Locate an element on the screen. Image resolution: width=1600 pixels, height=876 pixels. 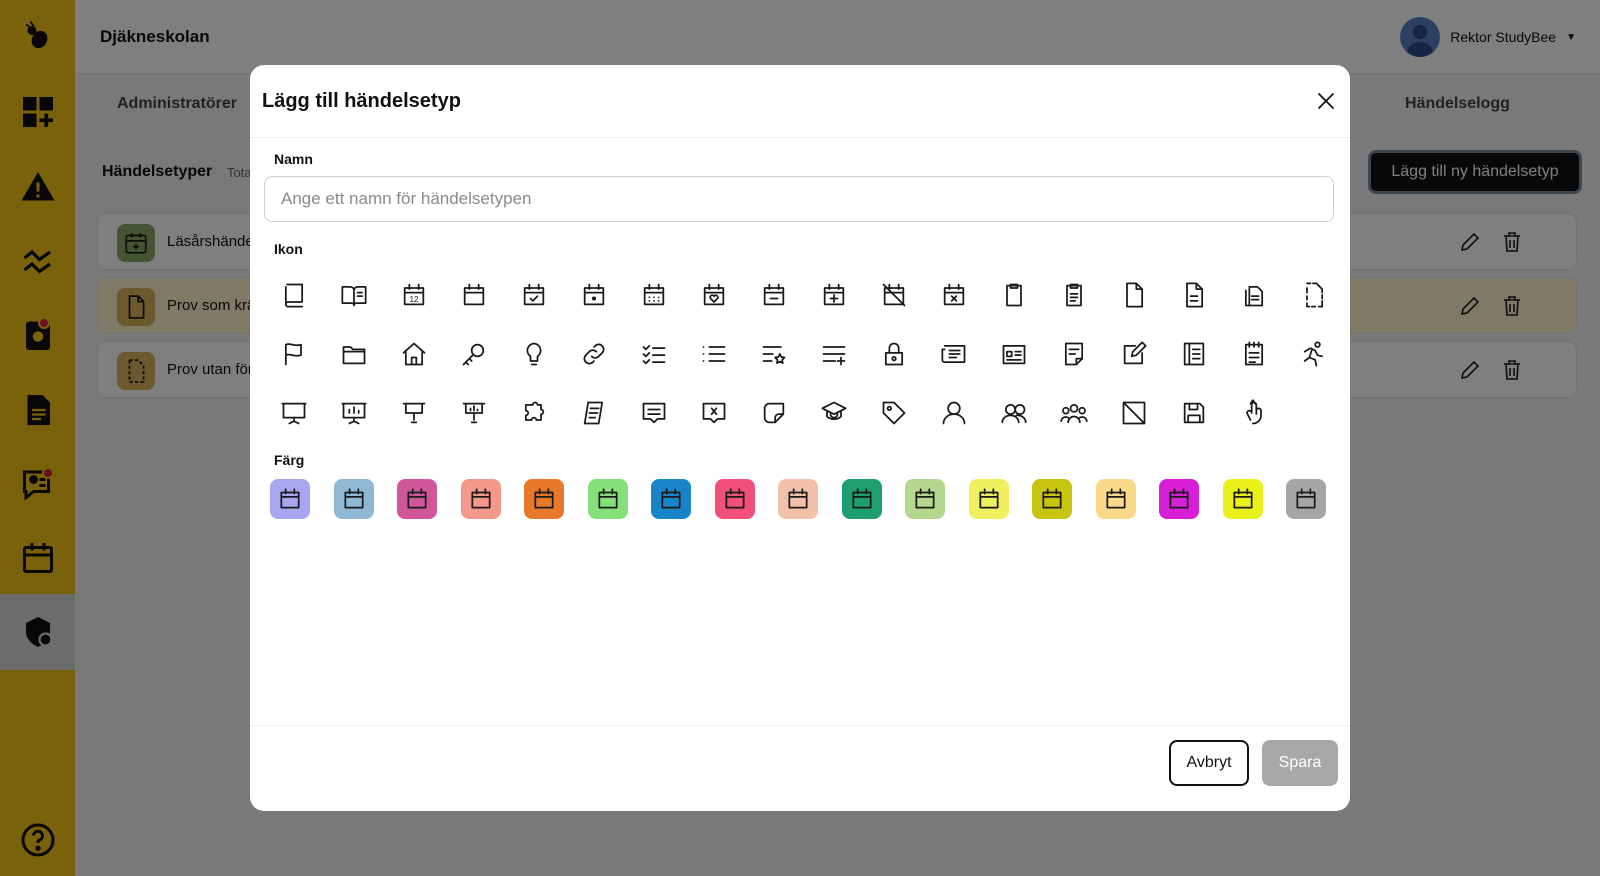
id-card-icon is located at coordinates (1014, 353).